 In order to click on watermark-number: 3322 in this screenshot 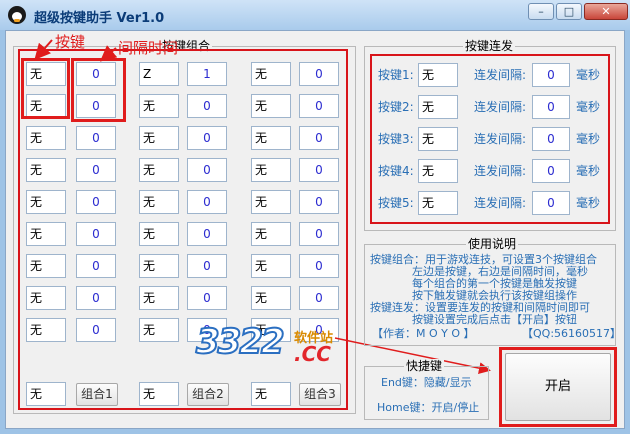, I will do `click(240, 342)`.